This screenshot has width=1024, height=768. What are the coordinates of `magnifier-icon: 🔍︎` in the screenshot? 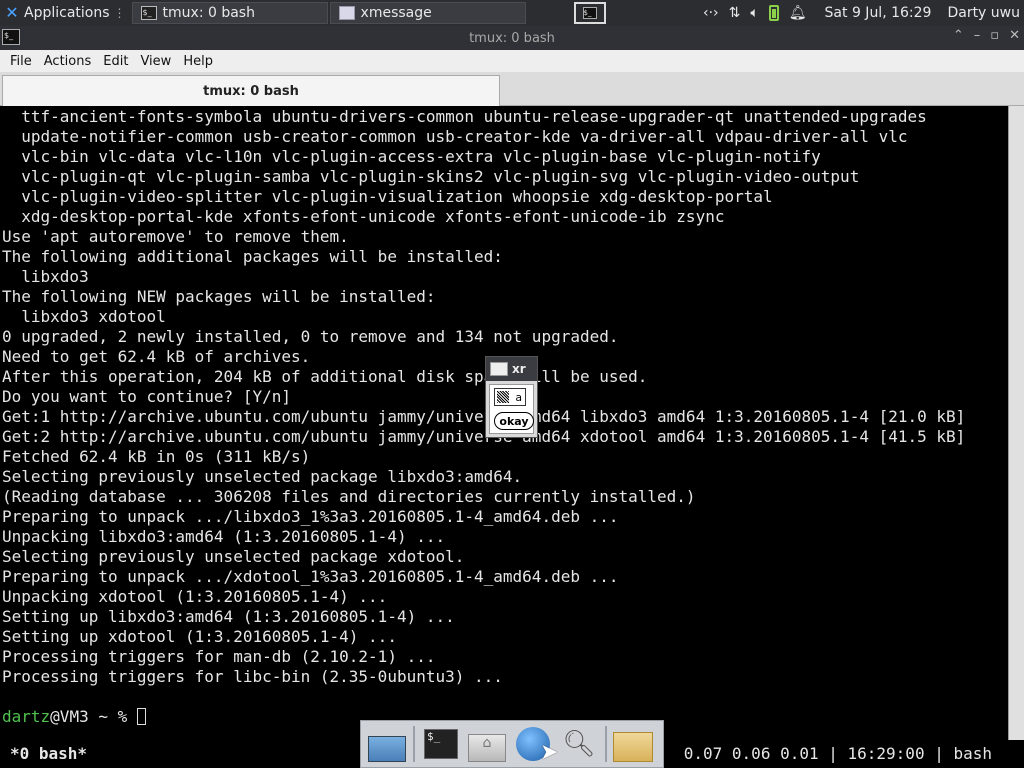 It's located at (579, 744).